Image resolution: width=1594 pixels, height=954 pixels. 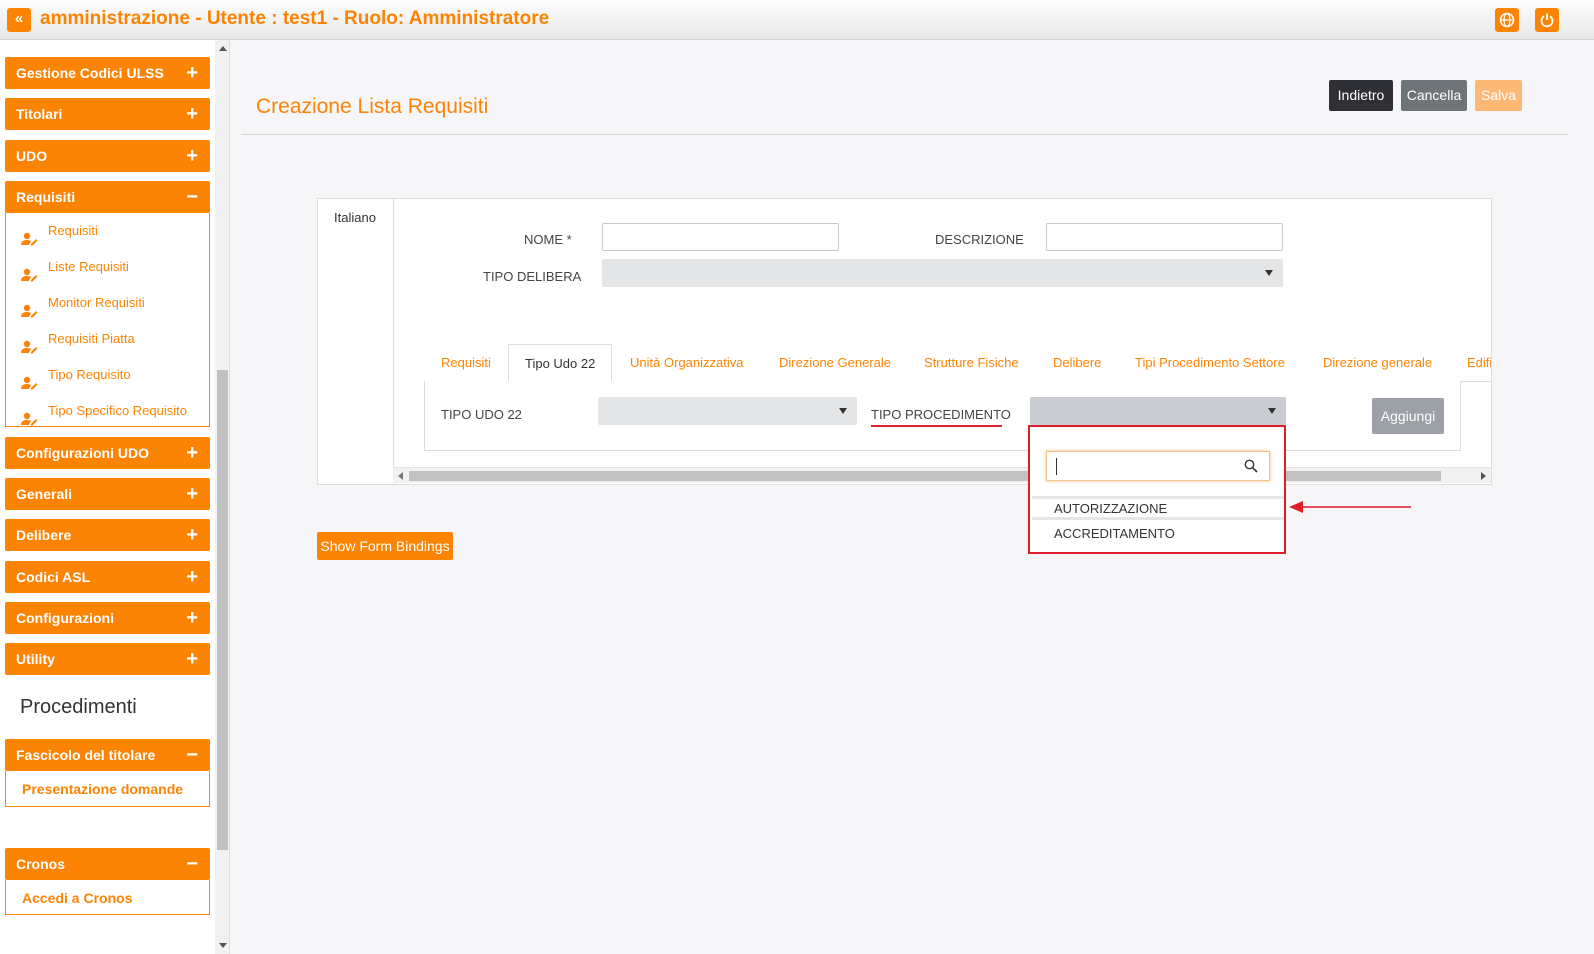 What do you see at coordinates (1408, 416) in the screenshot?
I see `add-button: Aggiungi` at bounding box center [1408, 416].